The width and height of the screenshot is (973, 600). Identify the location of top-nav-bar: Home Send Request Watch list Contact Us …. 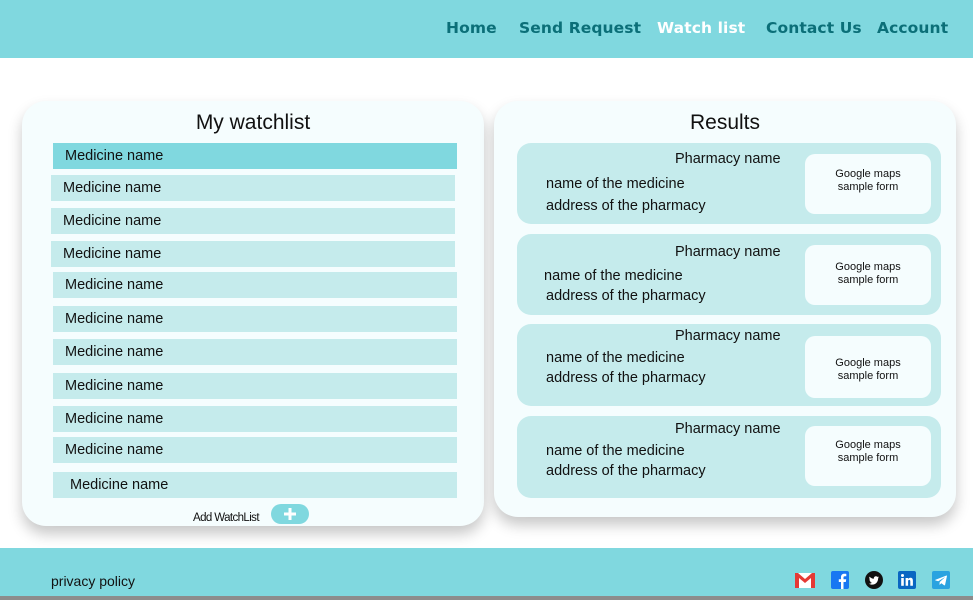
(486, 29).